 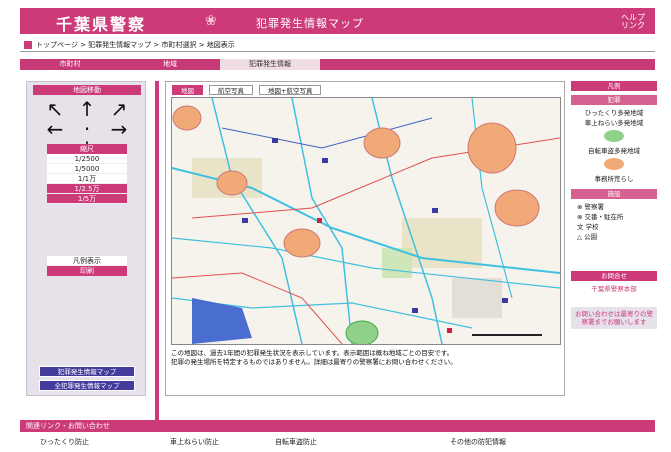 I want to click on tab-region: 地域, so click(x=170, y=64).